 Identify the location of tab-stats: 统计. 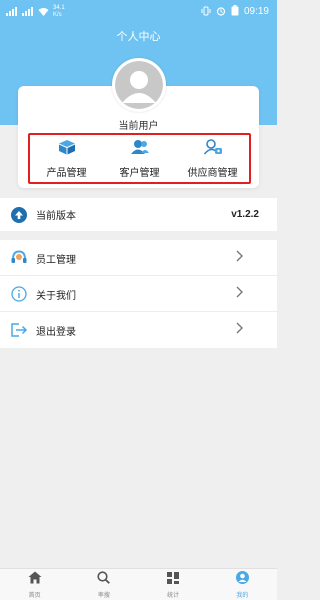
(173, 584).